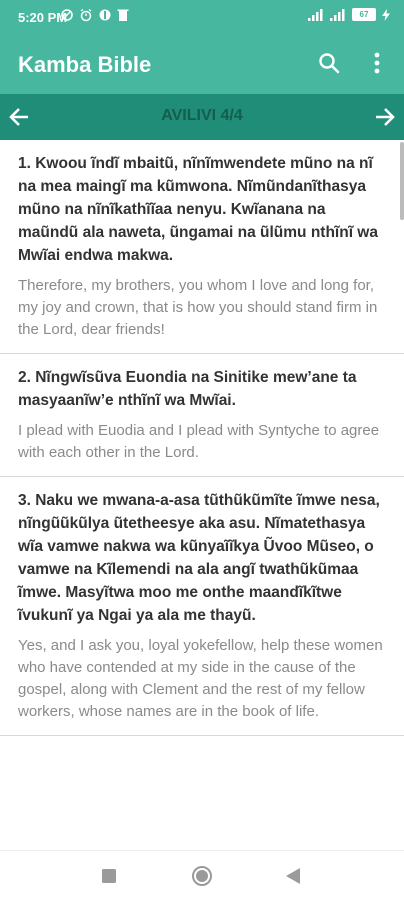 The width and height of the screenshot is (404, 901). What do you see at coordinates (353, 63) in the screenshot?
I see `app-actions` at bounding box center [353, 63].